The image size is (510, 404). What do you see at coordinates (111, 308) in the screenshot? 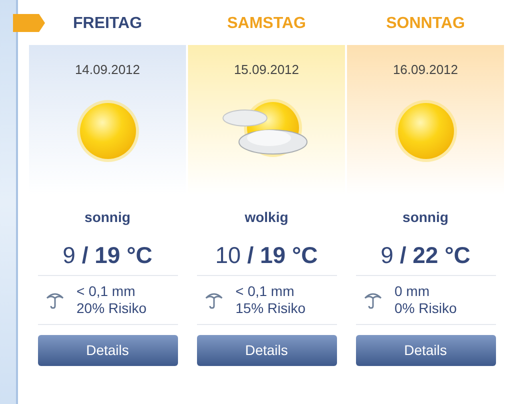
I see `risk-text: 20% Risiko` at bounding box center [111, 308].